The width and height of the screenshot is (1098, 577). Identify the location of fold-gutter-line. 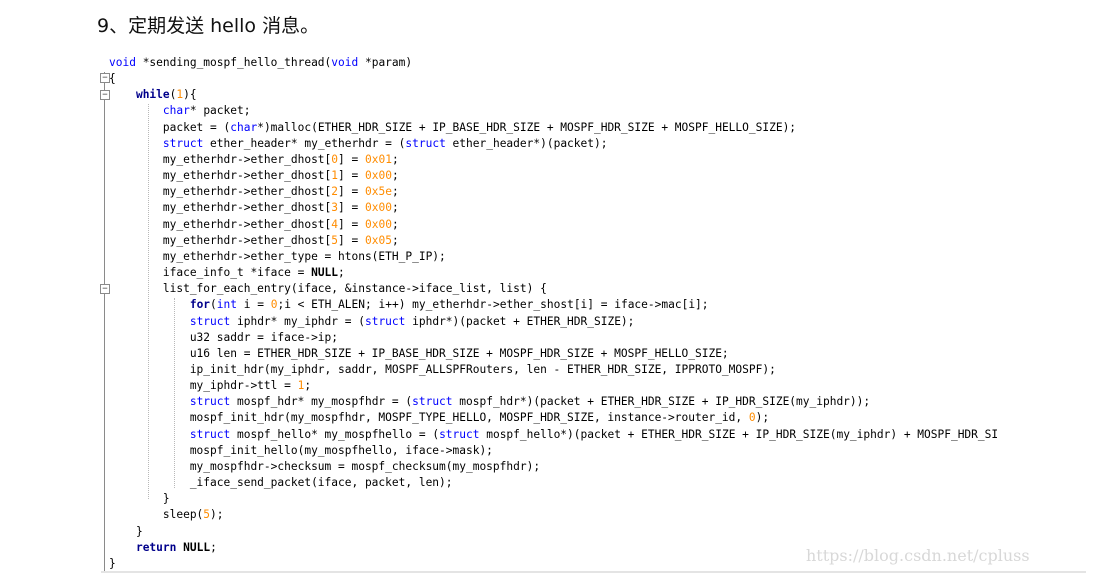
(104, 322).